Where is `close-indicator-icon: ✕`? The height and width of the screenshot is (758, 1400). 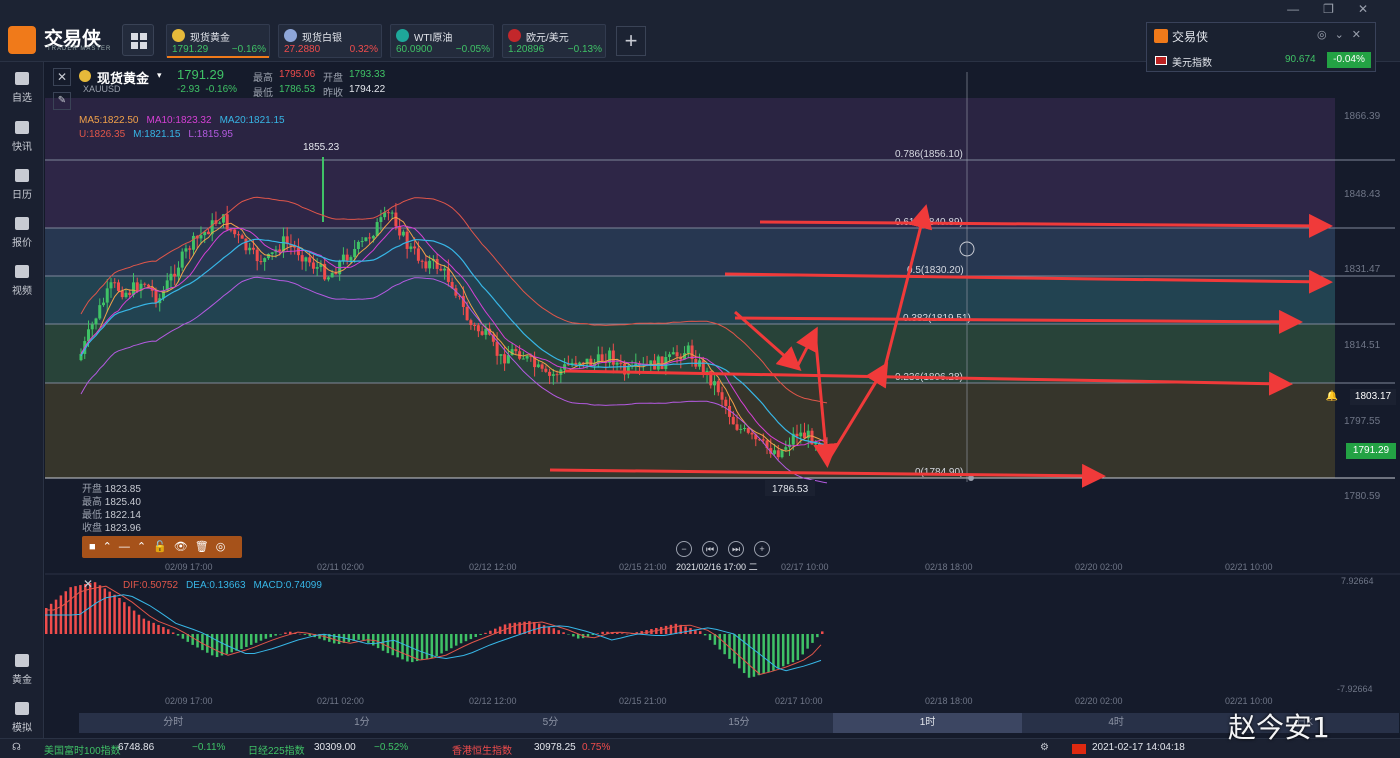
close-indicator-icon: ✕ is located at coordinates (88, 584).